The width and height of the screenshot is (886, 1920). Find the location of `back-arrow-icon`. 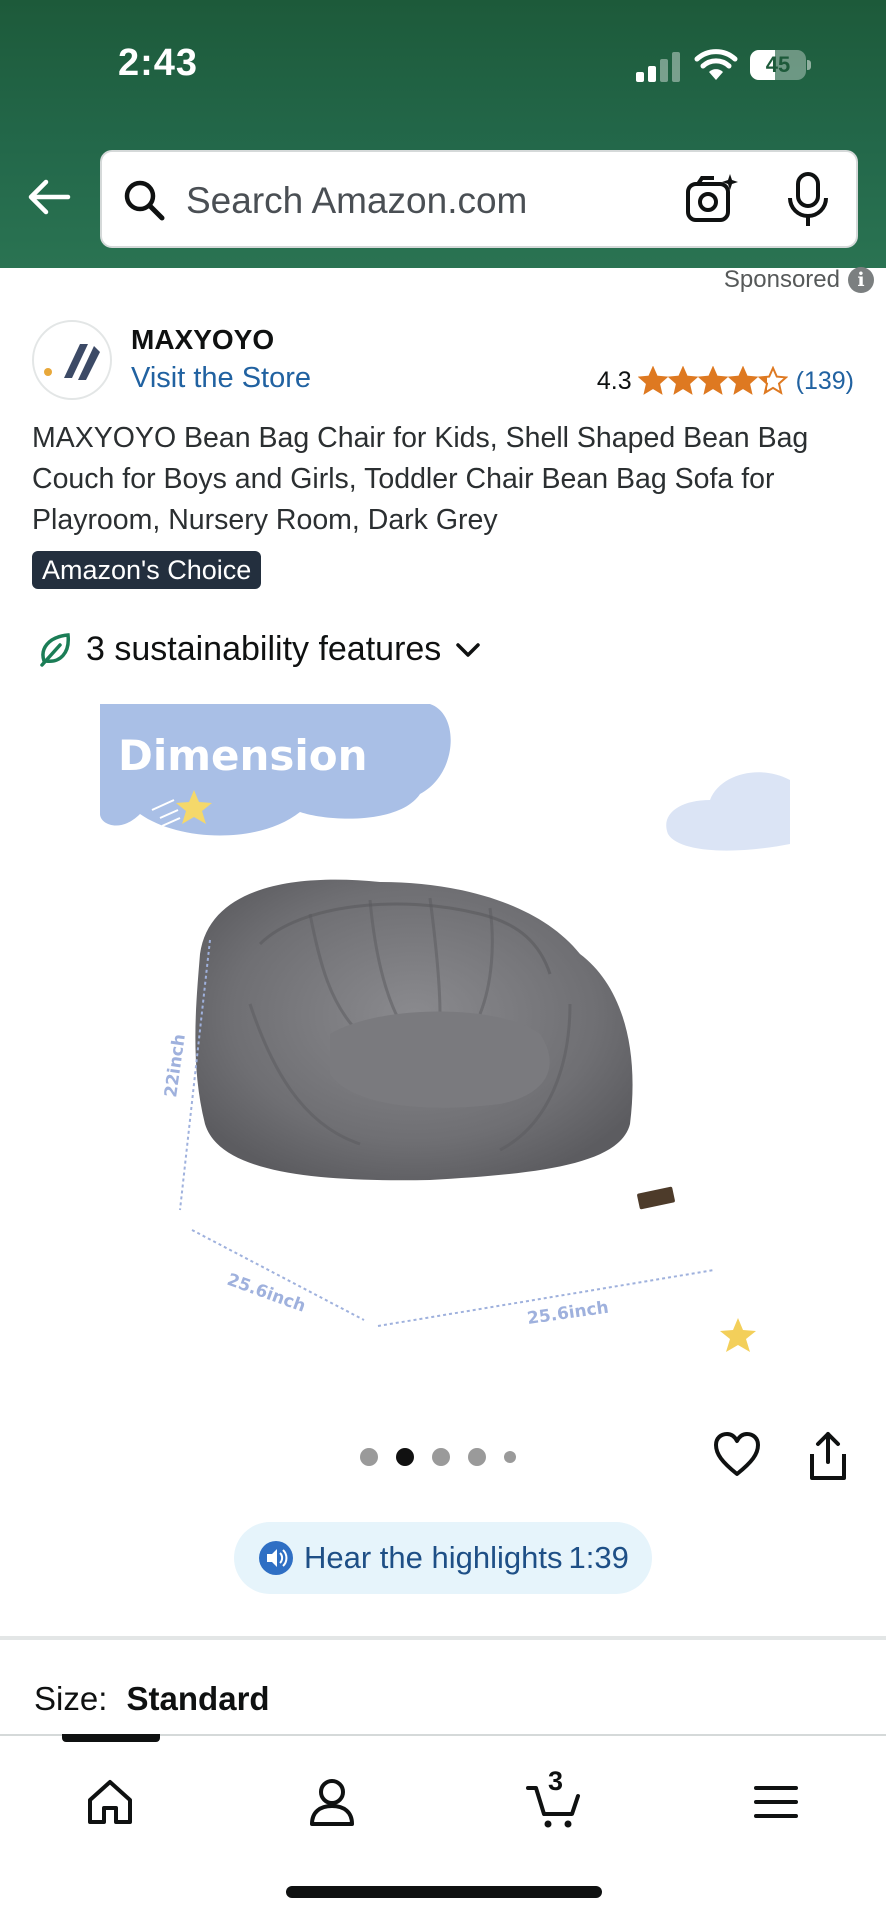

back-arrow-icon is located at coordinates (49, 197).